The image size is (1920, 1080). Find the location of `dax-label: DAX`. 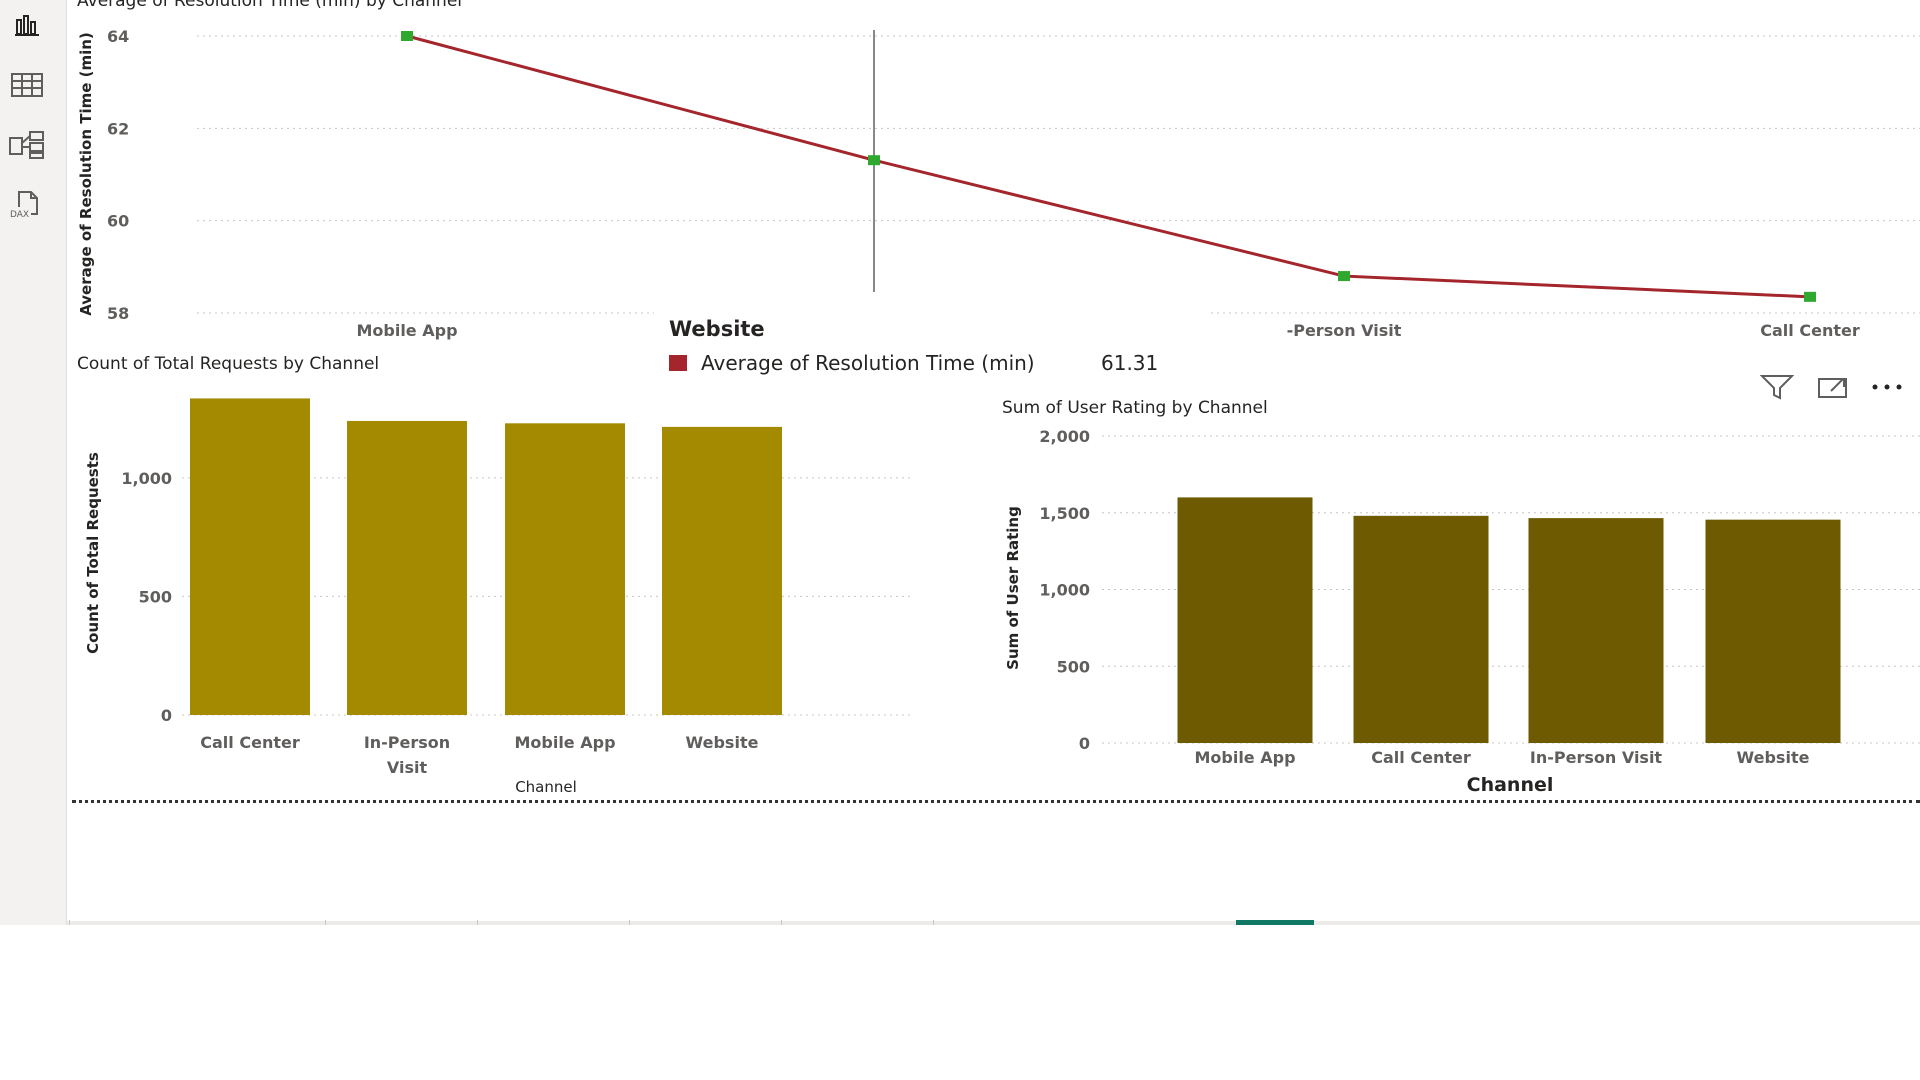

dax-label: DAX is located at coordinates (19, 215).